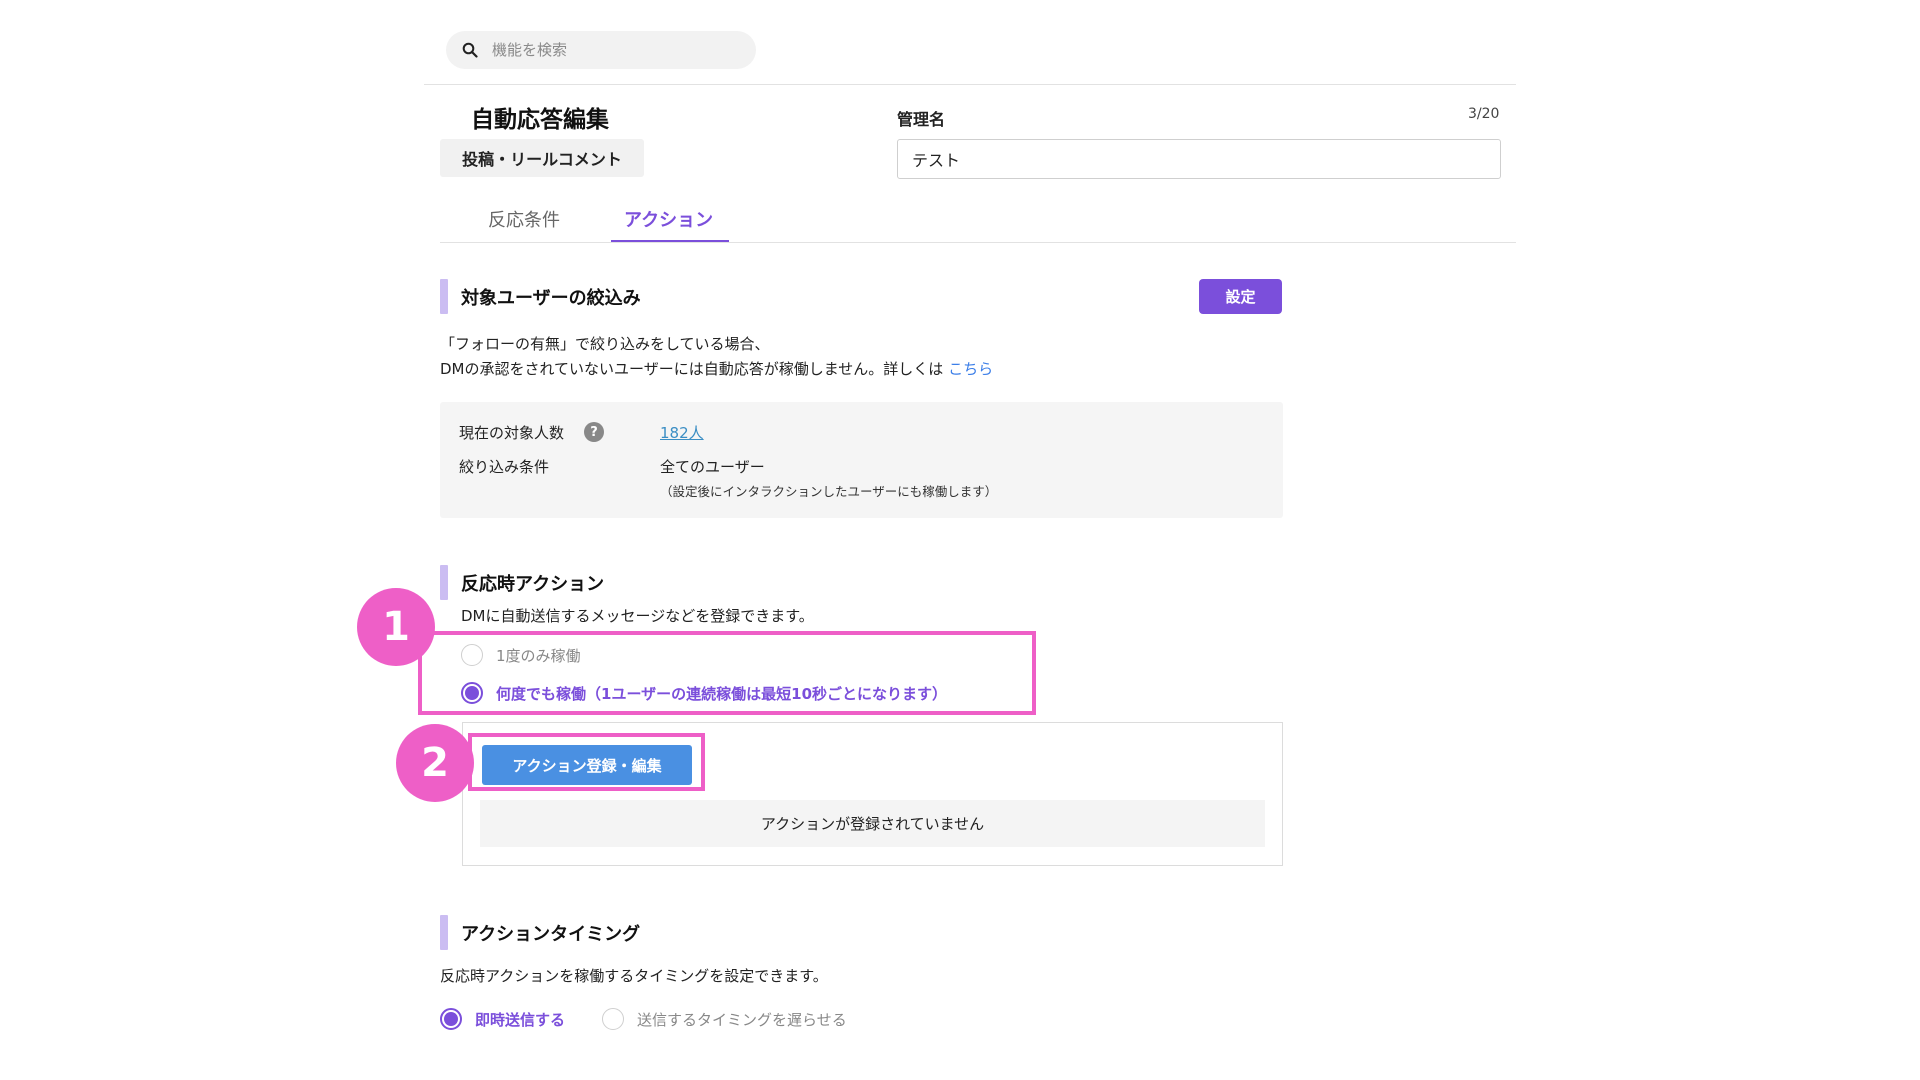 The height and width of the screenshot is (1080, 1920). I want to click on desc-line-2: DMの承認をされていないユーザーには自動応答が稼働しません。詳しくは こちら, so click(716, 369).